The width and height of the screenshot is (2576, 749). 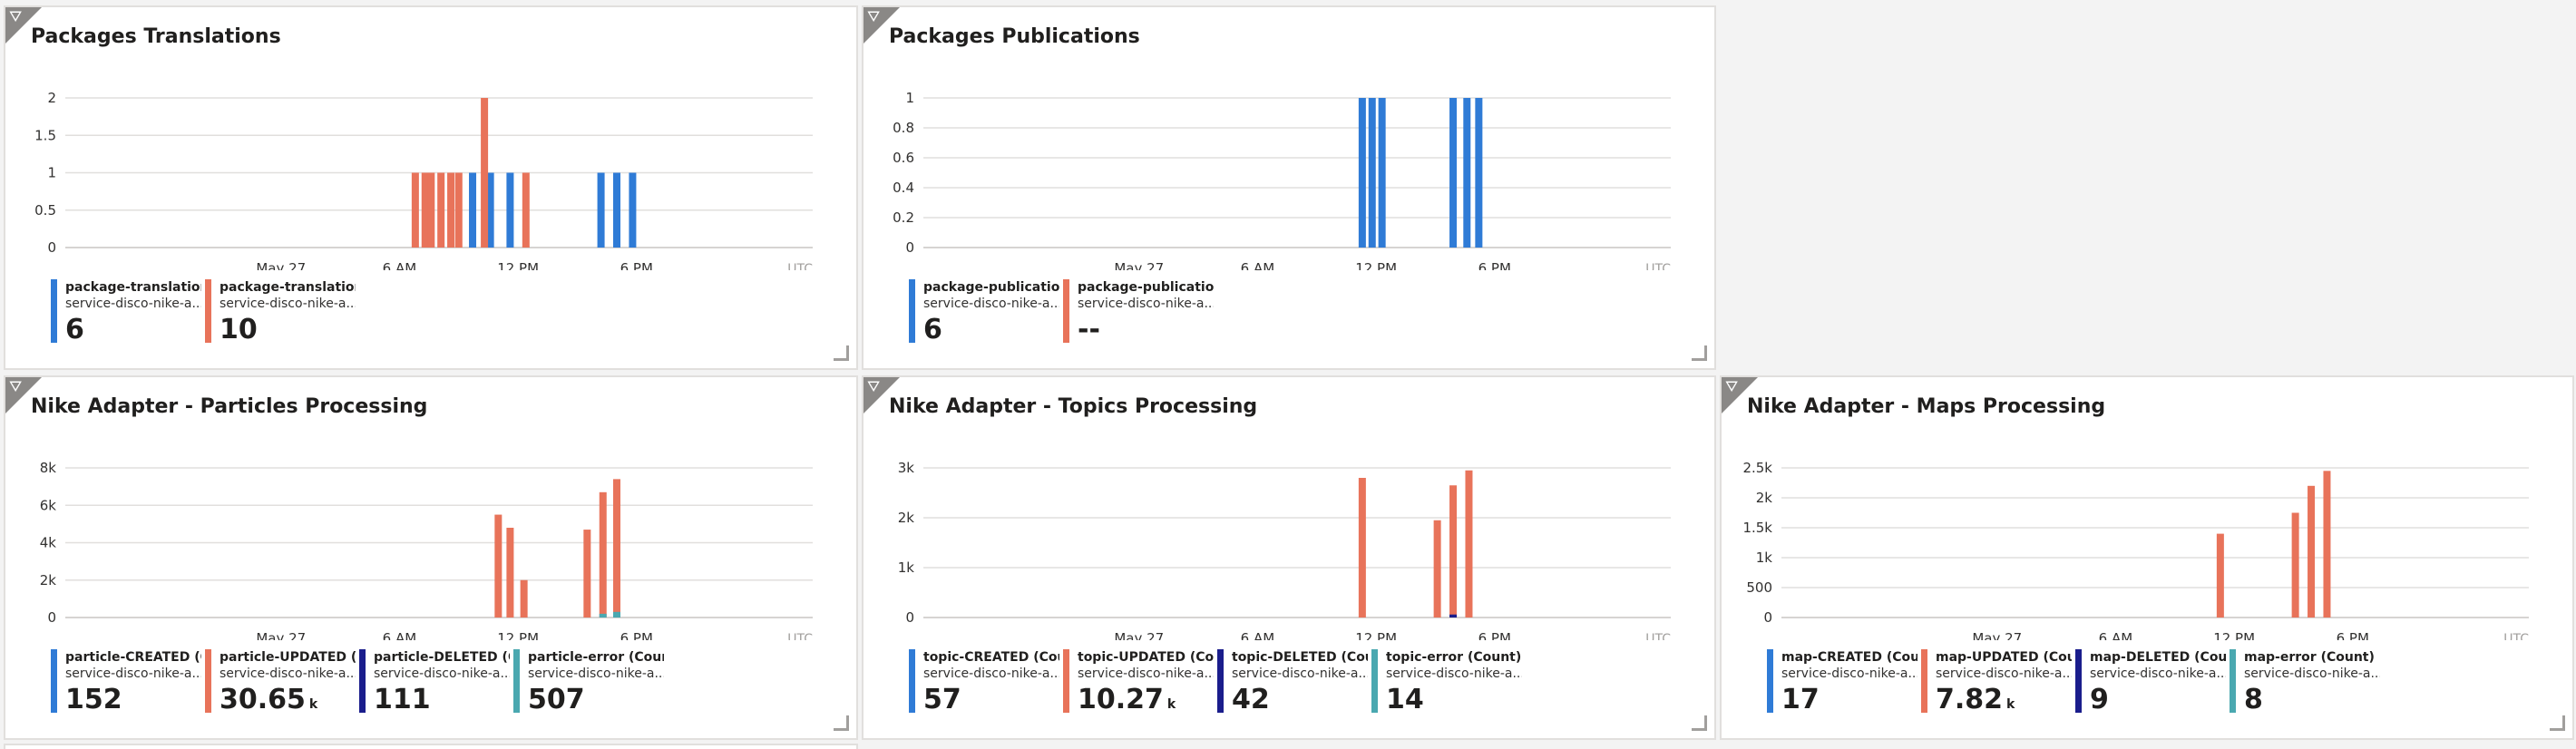 I want to click on legend-series-name: map-CREATED (Count), so click(x=1849, y=657).